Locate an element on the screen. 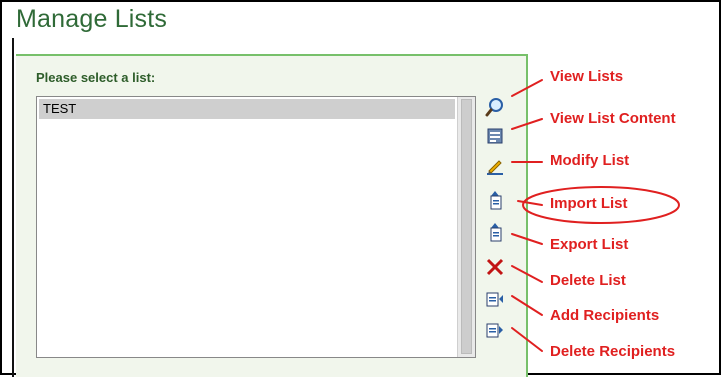  delete-list-button is located at coordinates (495, 267).